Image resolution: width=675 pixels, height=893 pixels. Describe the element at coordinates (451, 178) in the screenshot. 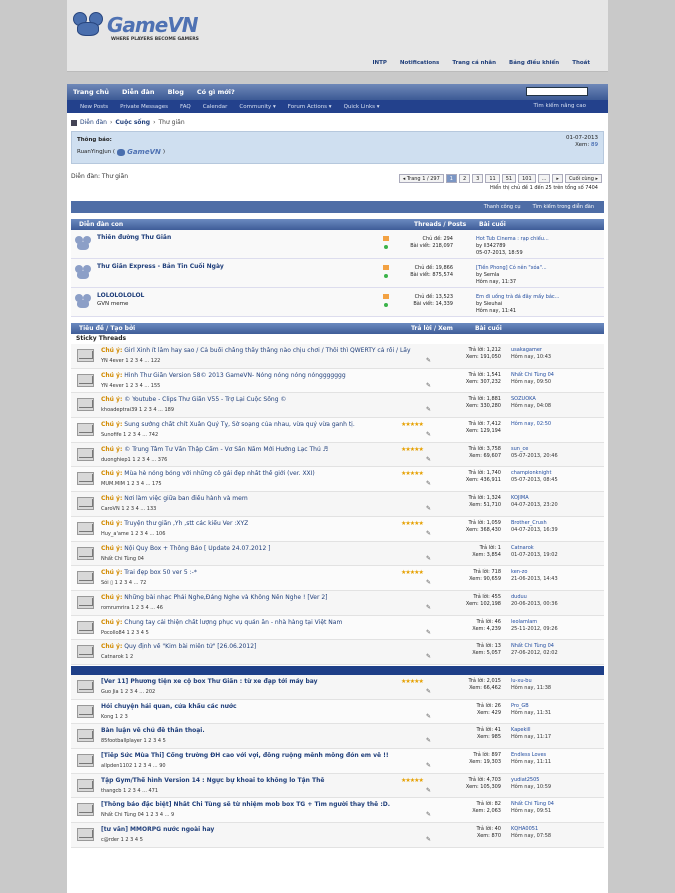

I see `page-1: 1` at that location.